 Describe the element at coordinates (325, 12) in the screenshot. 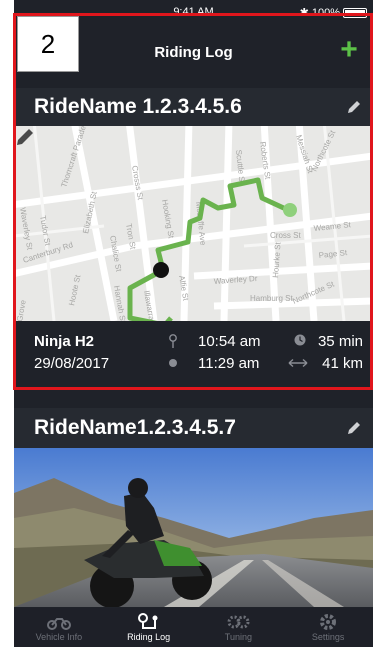

I see `battery-percent: 100%` at that location.